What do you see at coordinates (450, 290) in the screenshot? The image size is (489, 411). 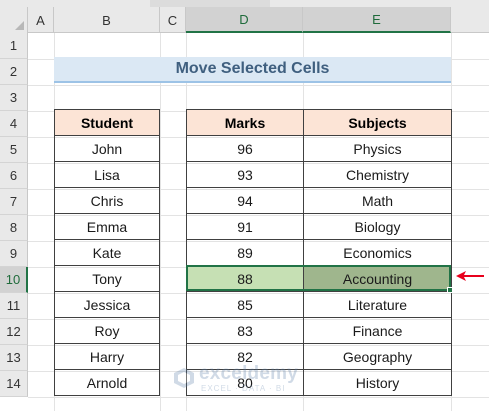 I see `fill-handle` at bounding box center [450, 290].